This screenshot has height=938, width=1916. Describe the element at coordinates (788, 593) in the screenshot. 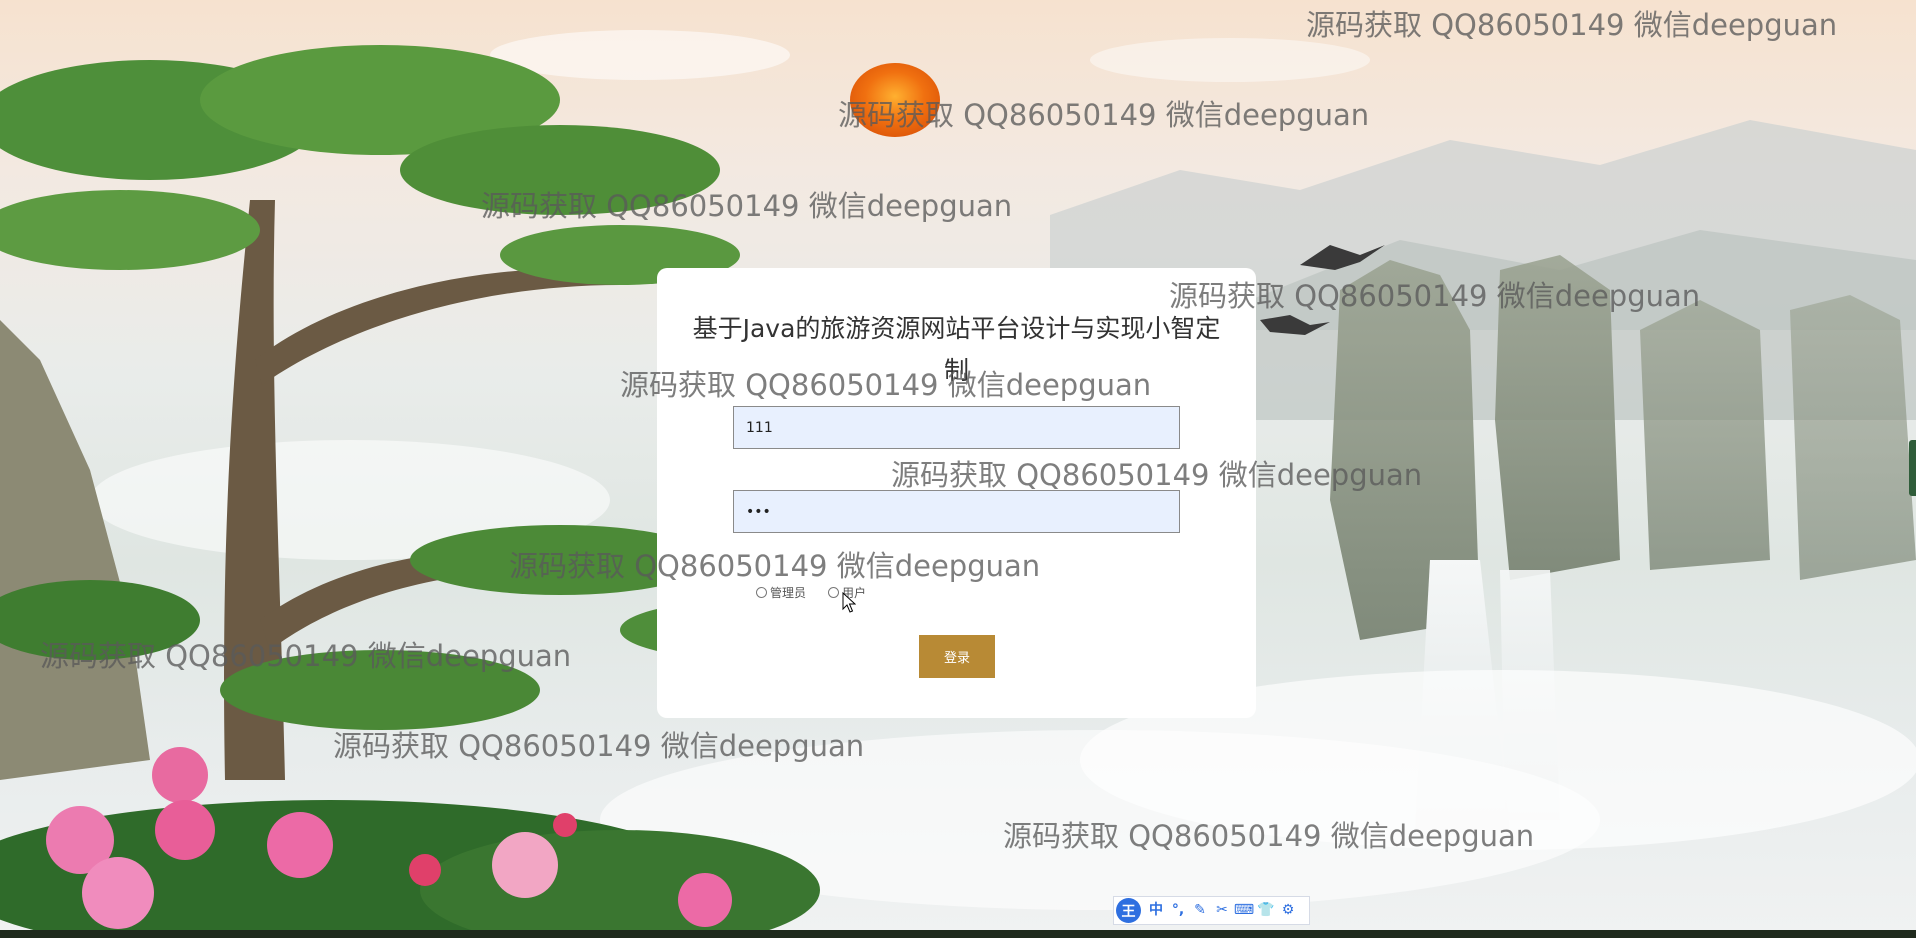

I see `role-label-admin: 管理员` at that location.